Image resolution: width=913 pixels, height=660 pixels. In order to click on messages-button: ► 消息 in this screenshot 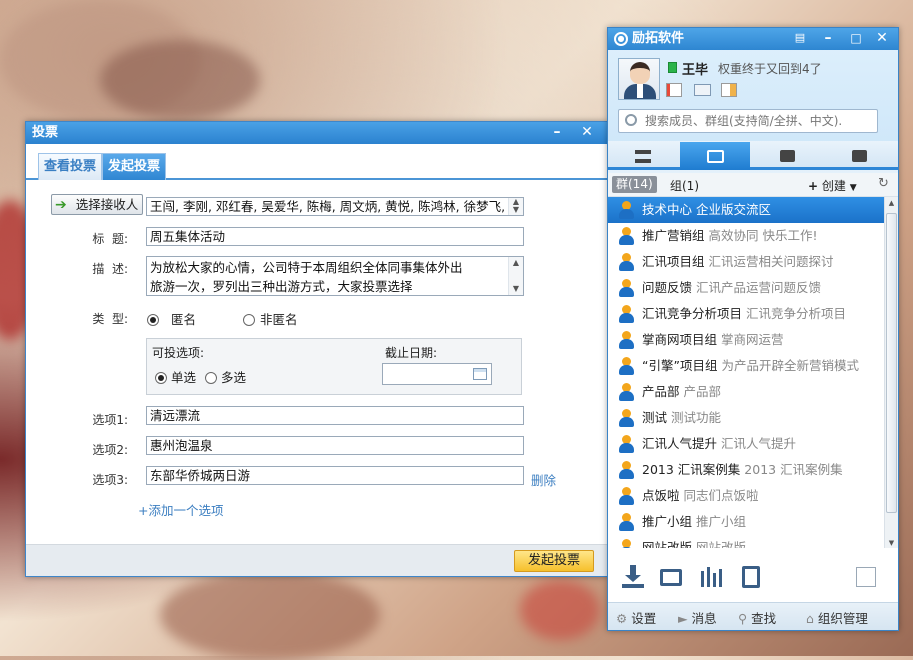, I will do `click(697, 617)`.